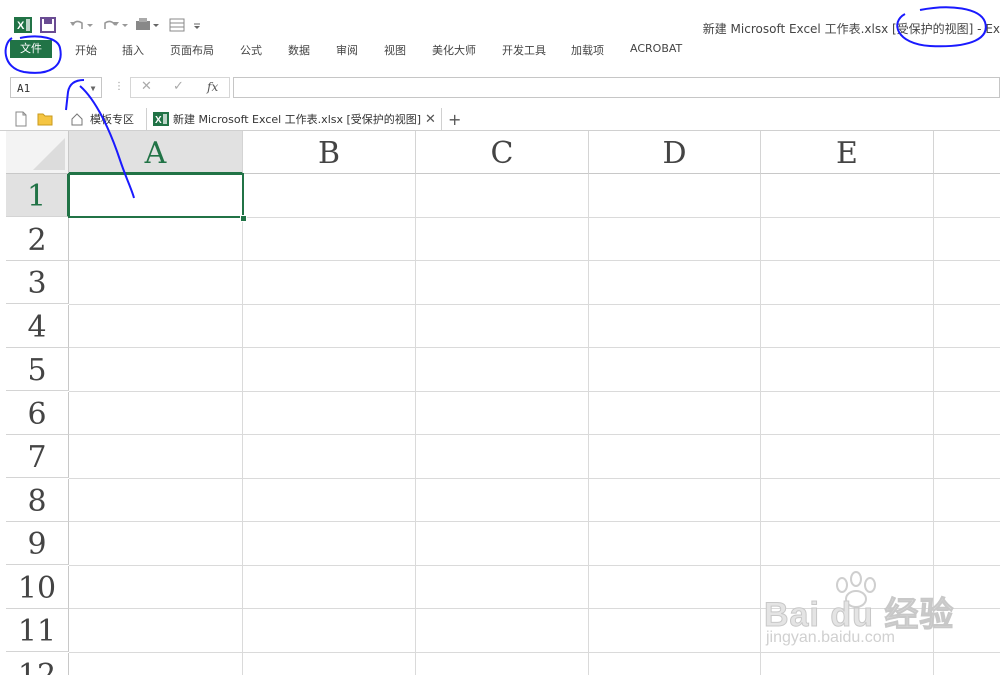  I want to click on tab-view: 视图, so click(395, 50).